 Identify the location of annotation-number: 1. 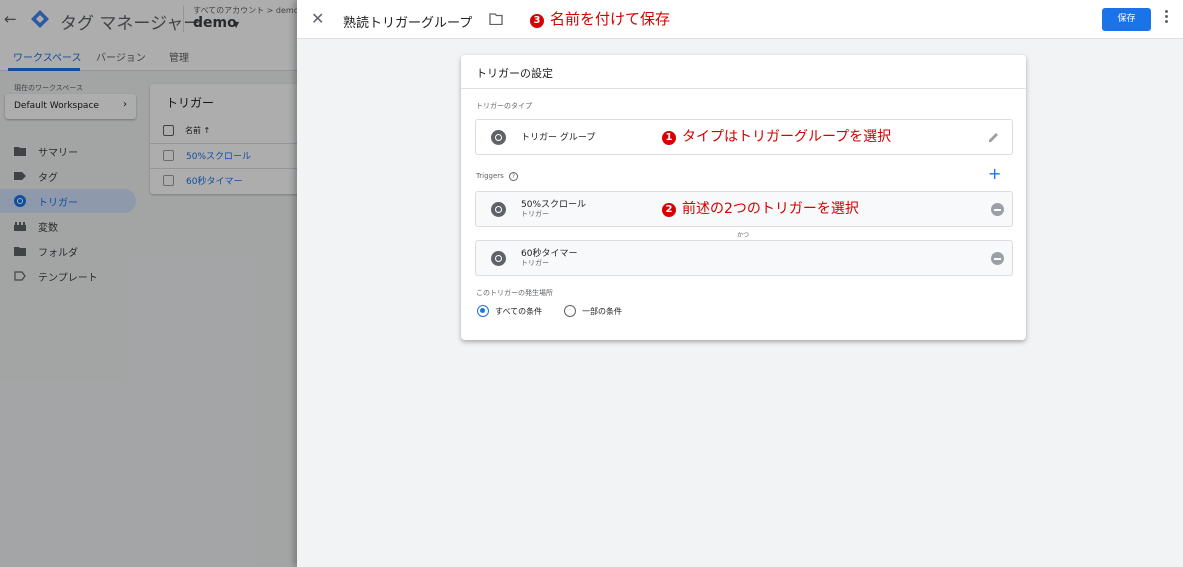
(669, 138).